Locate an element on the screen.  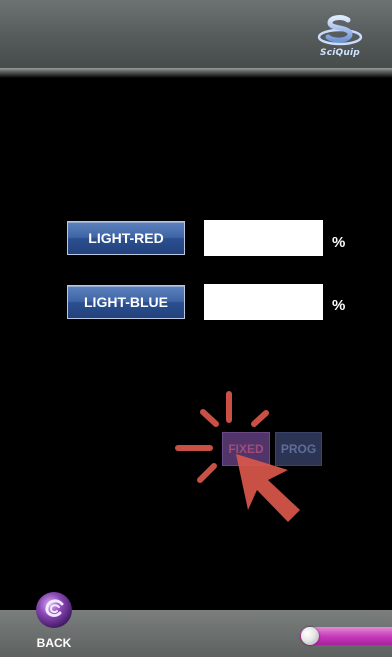
back-button: BACK is located at coordinates (54, 643).